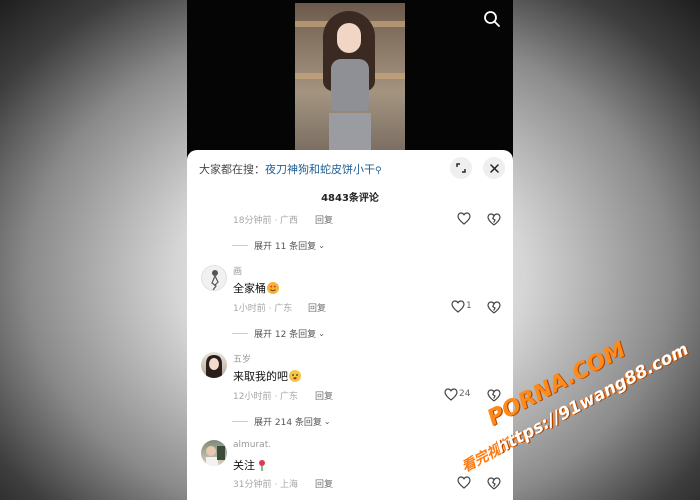  What do you see at coordinates (242, 358) in the screenshot?
I see `comment-username: 五岁` at bounding box center [242, 358].